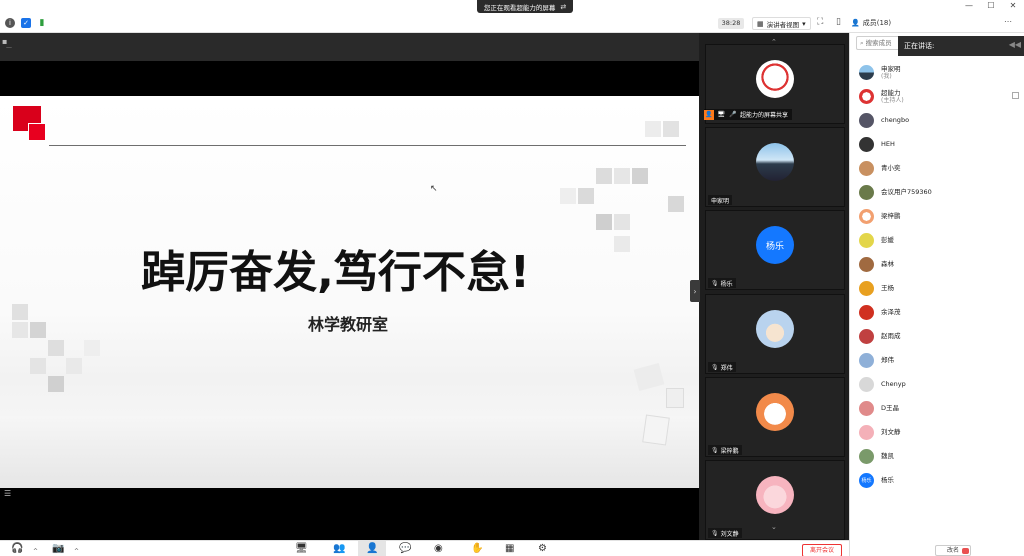 The image size is (1024, 556). Describe the element at coordinates (871, 23) in the screenshot. I see `members-tab: 👤 成员(18)` at that location.